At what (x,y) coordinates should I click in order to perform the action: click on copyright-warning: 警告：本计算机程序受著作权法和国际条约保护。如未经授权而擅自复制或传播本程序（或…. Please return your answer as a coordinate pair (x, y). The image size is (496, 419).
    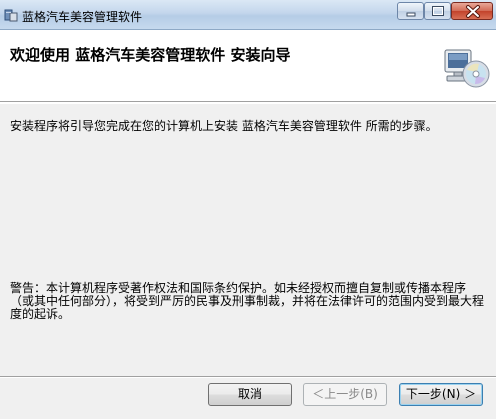
    Looking at the image, I should click on (247, 301).